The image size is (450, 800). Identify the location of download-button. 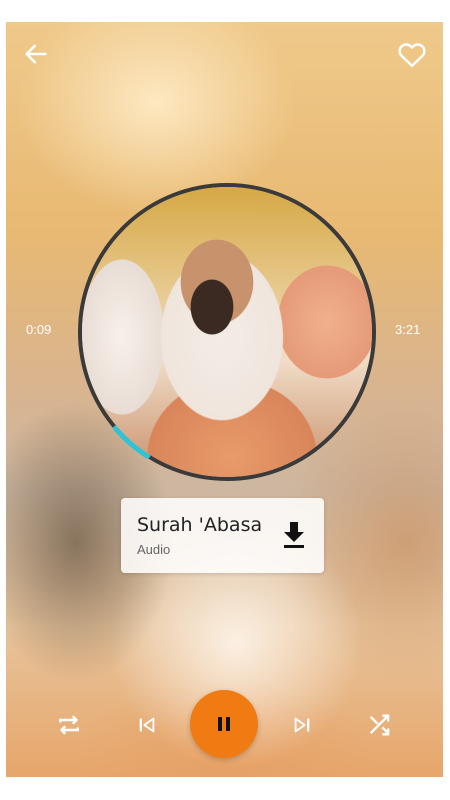
(294, 535).